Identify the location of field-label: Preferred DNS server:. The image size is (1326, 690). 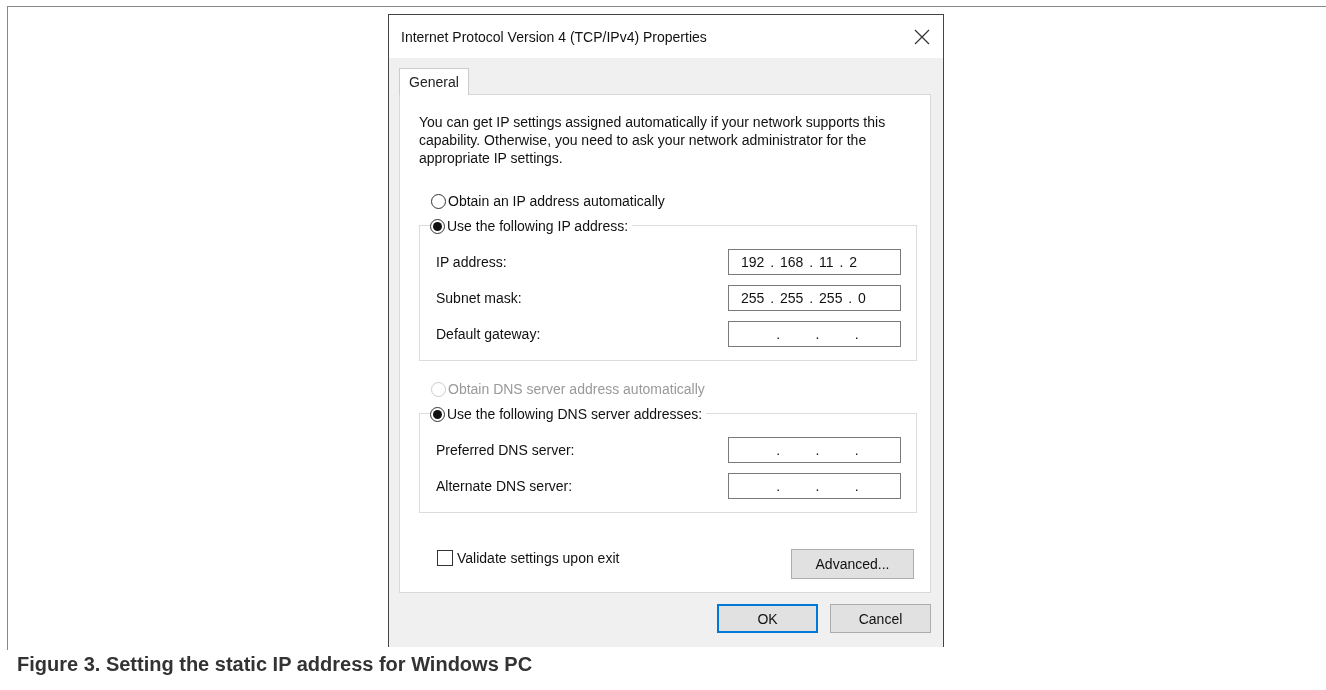
(505, 450).